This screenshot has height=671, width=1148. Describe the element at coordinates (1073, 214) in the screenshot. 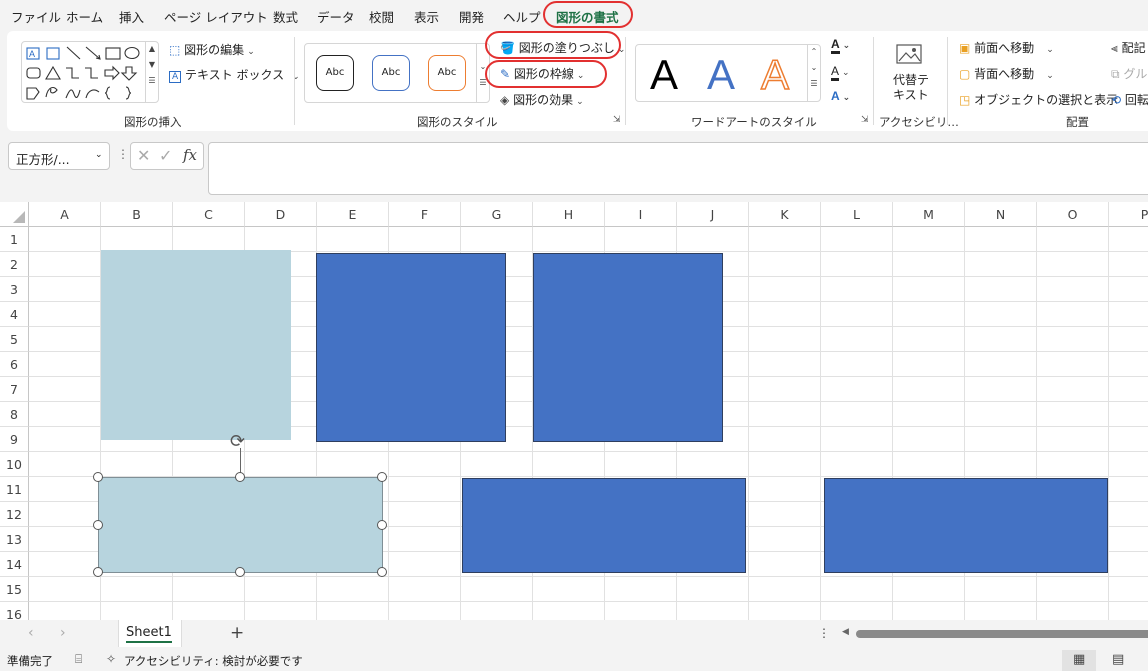

I see `column-header: O` at that location.